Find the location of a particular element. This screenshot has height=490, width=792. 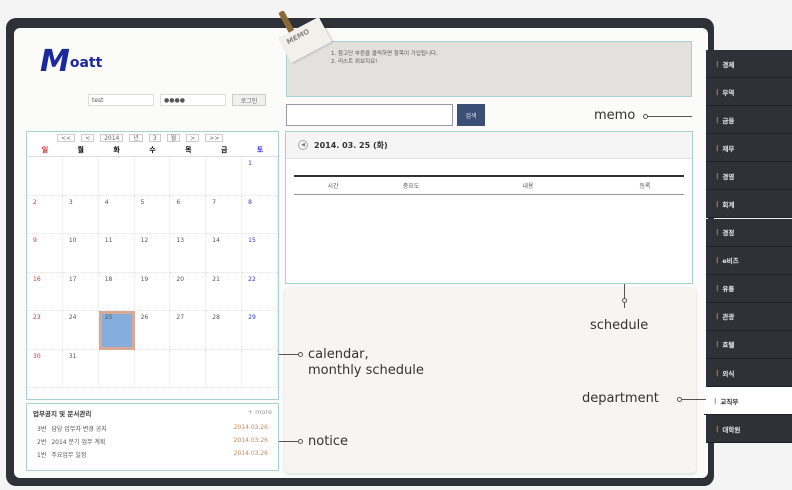

department-item: | 회계 is located at coordinates (749, 204).